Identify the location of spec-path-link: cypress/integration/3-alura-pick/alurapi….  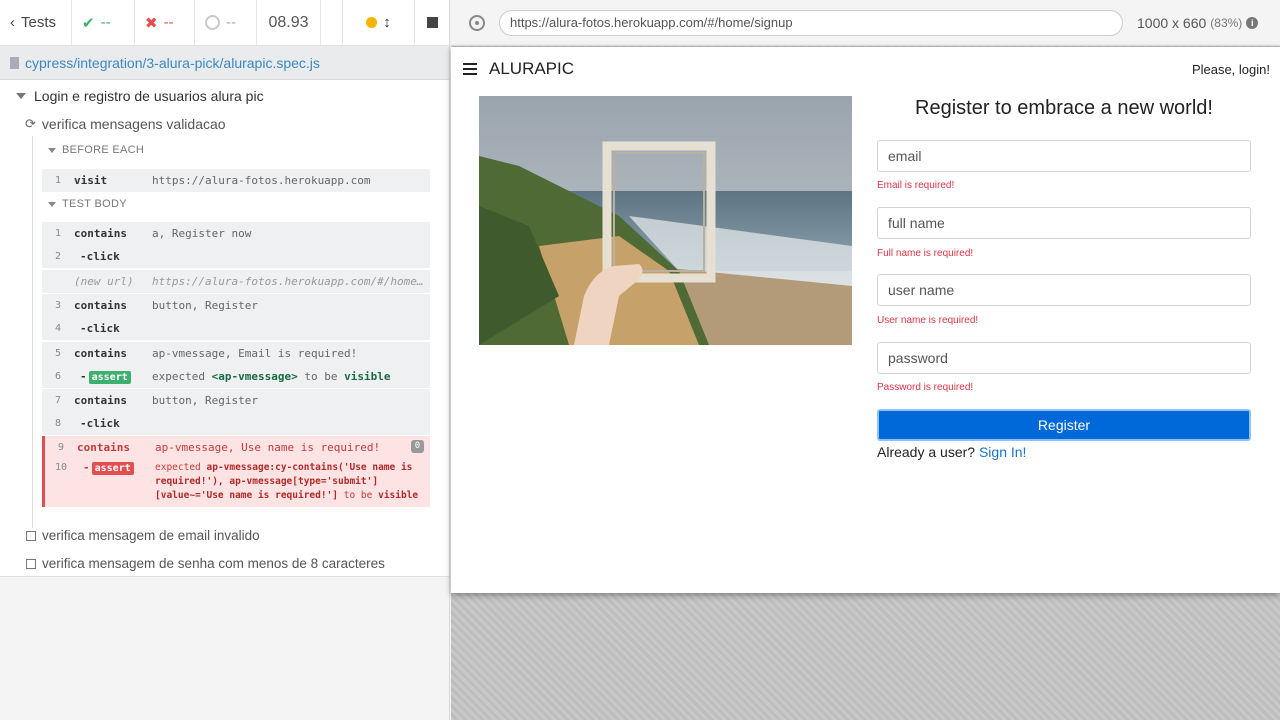
(172, 63).